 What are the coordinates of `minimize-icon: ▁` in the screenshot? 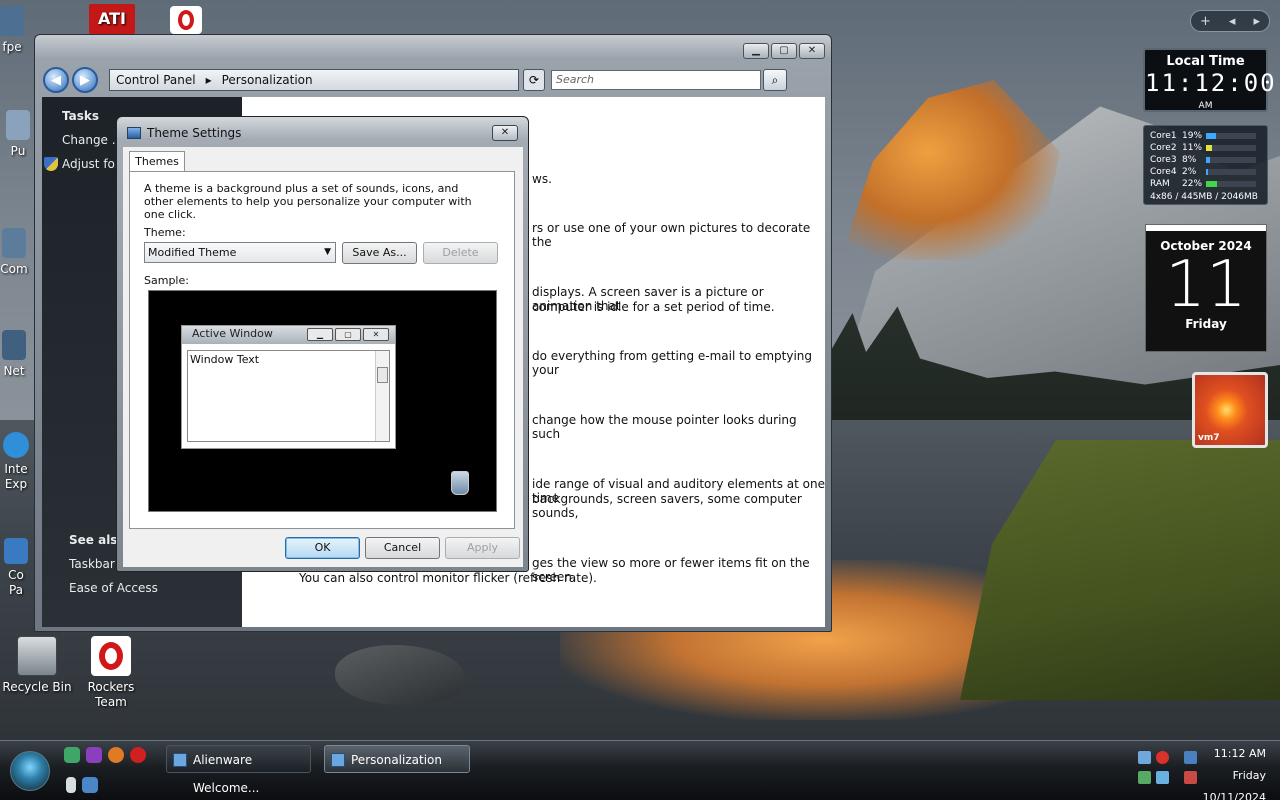 It's located at (320, 334).